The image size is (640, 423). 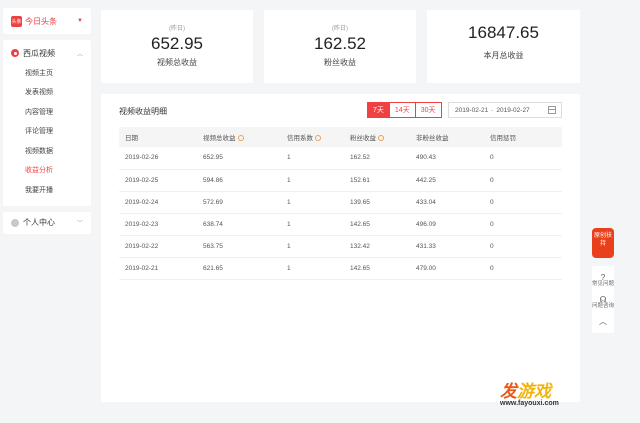 I want to click on sidebar-item-video-data: 视频数据, so click(x=47, y=151).